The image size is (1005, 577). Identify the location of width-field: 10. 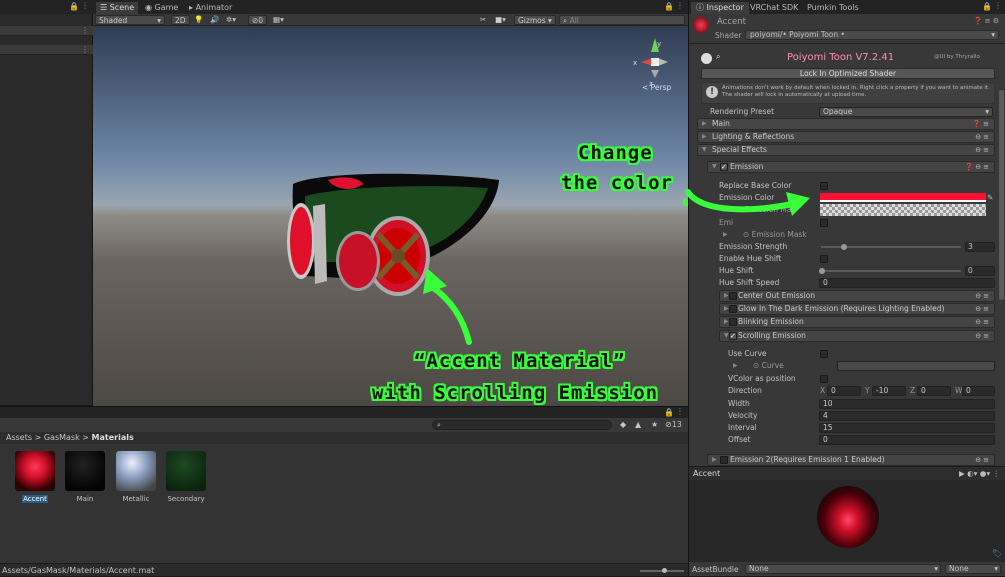
(907, 404).